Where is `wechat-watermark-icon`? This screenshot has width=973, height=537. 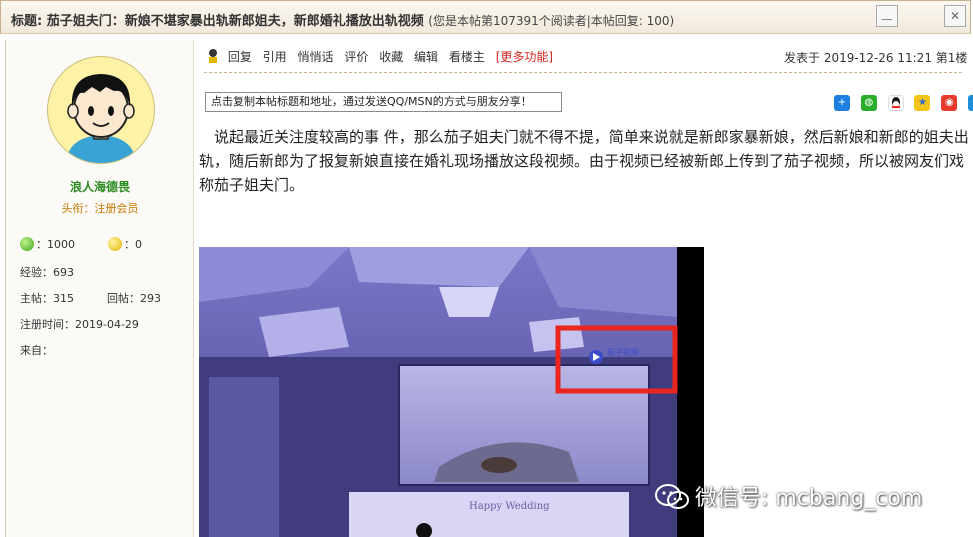
wechat-watermark-icon is located at coordinates (672, 497).